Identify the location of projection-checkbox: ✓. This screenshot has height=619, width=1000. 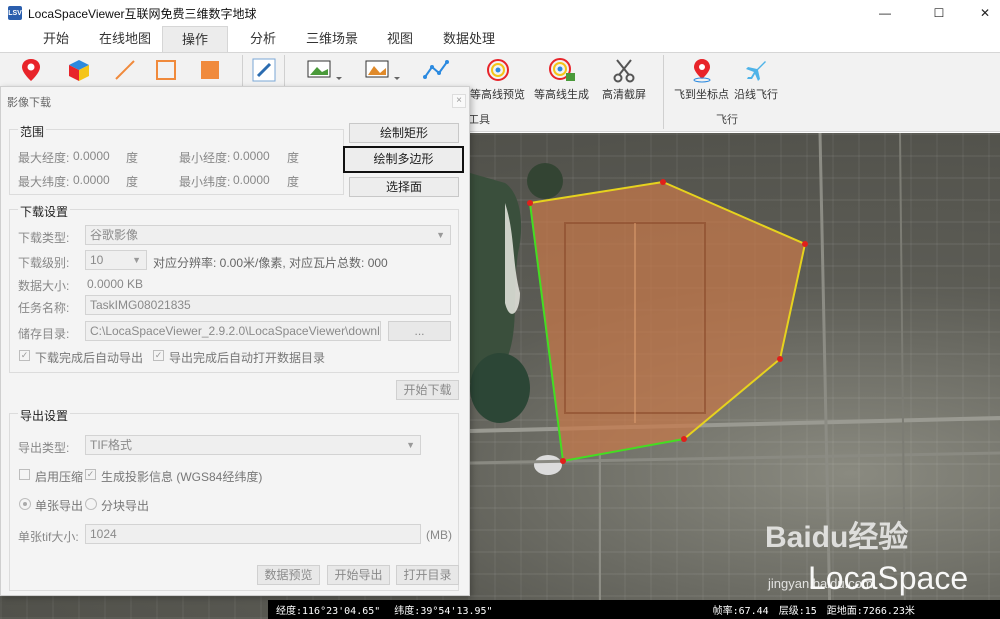
(90, 474).